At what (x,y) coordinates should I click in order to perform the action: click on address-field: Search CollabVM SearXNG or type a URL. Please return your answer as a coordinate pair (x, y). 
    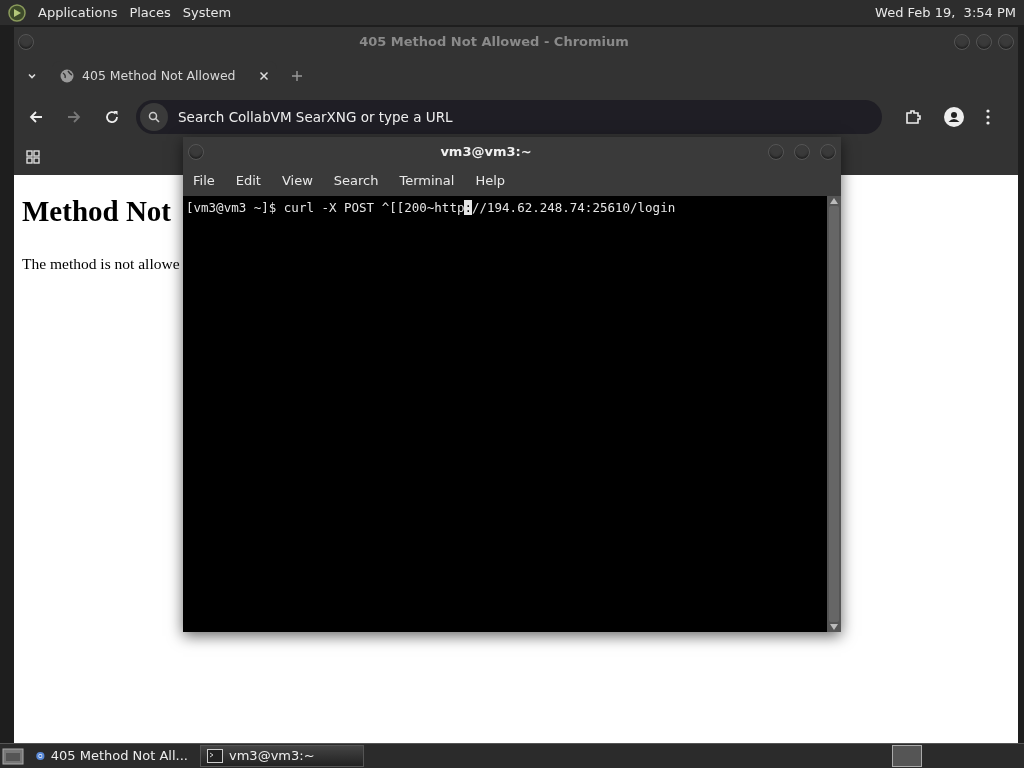
    Looking at the image, I should click on (530, 117).